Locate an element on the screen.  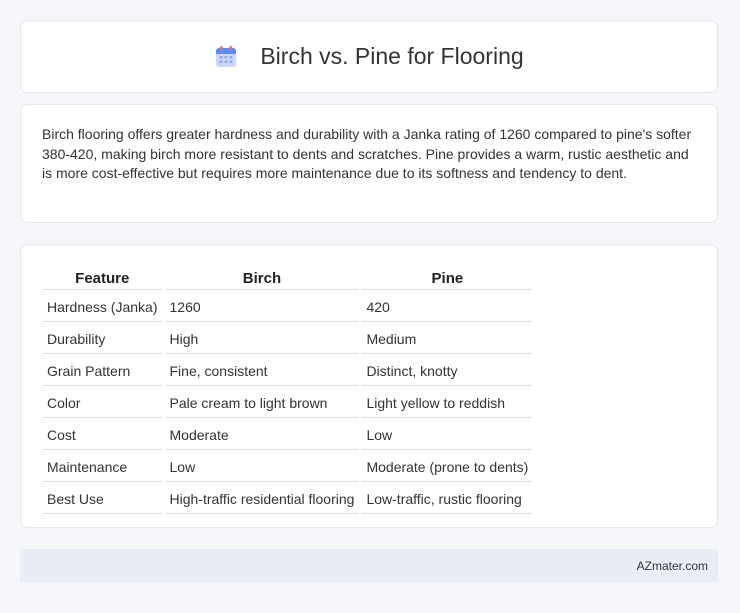
row-pine: Distinct, knotty is located at coordinates (447, 371).